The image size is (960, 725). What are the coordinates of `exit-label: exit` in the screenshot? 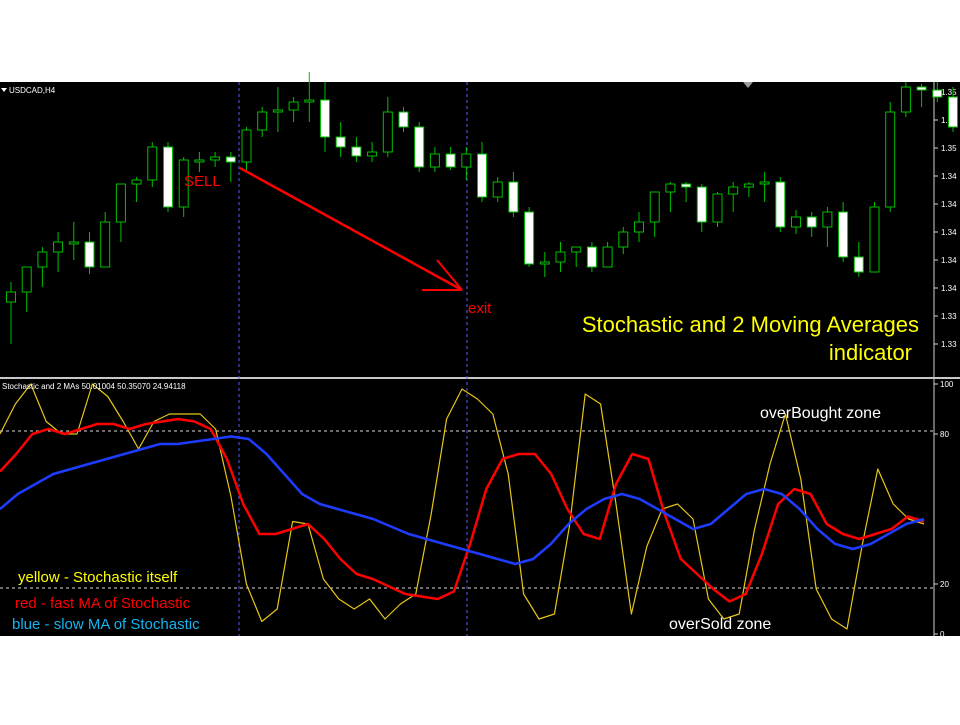 It's located at (480, 308).